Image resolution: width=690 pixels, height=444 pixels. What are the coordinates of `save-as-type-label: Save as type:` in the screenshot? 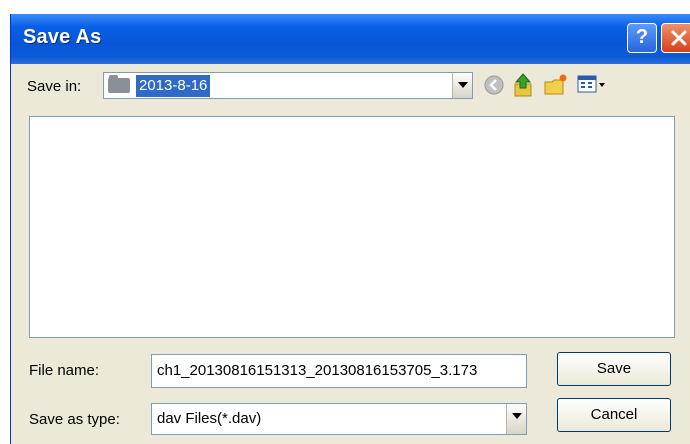 It's located at (74, 419).